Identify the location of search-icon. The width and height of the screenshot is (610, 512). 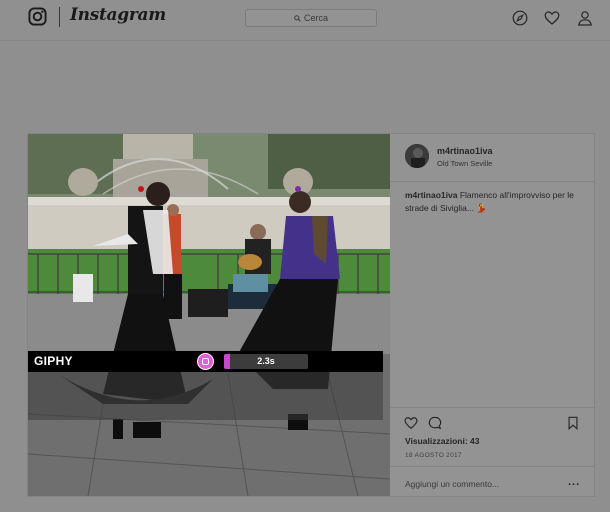
(297, 18).